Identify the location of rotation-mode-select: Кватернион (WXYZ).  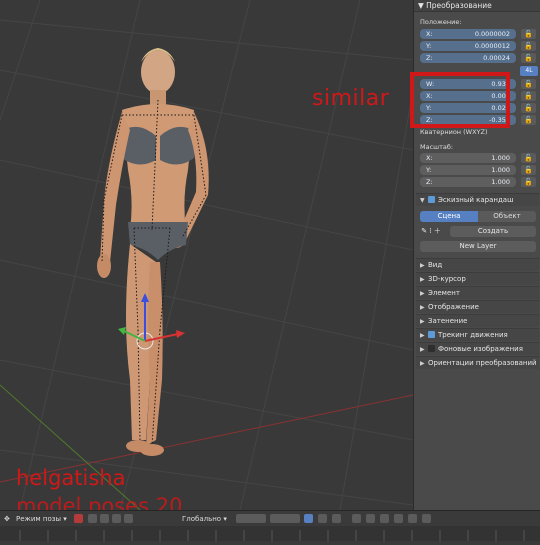
(453, 132).